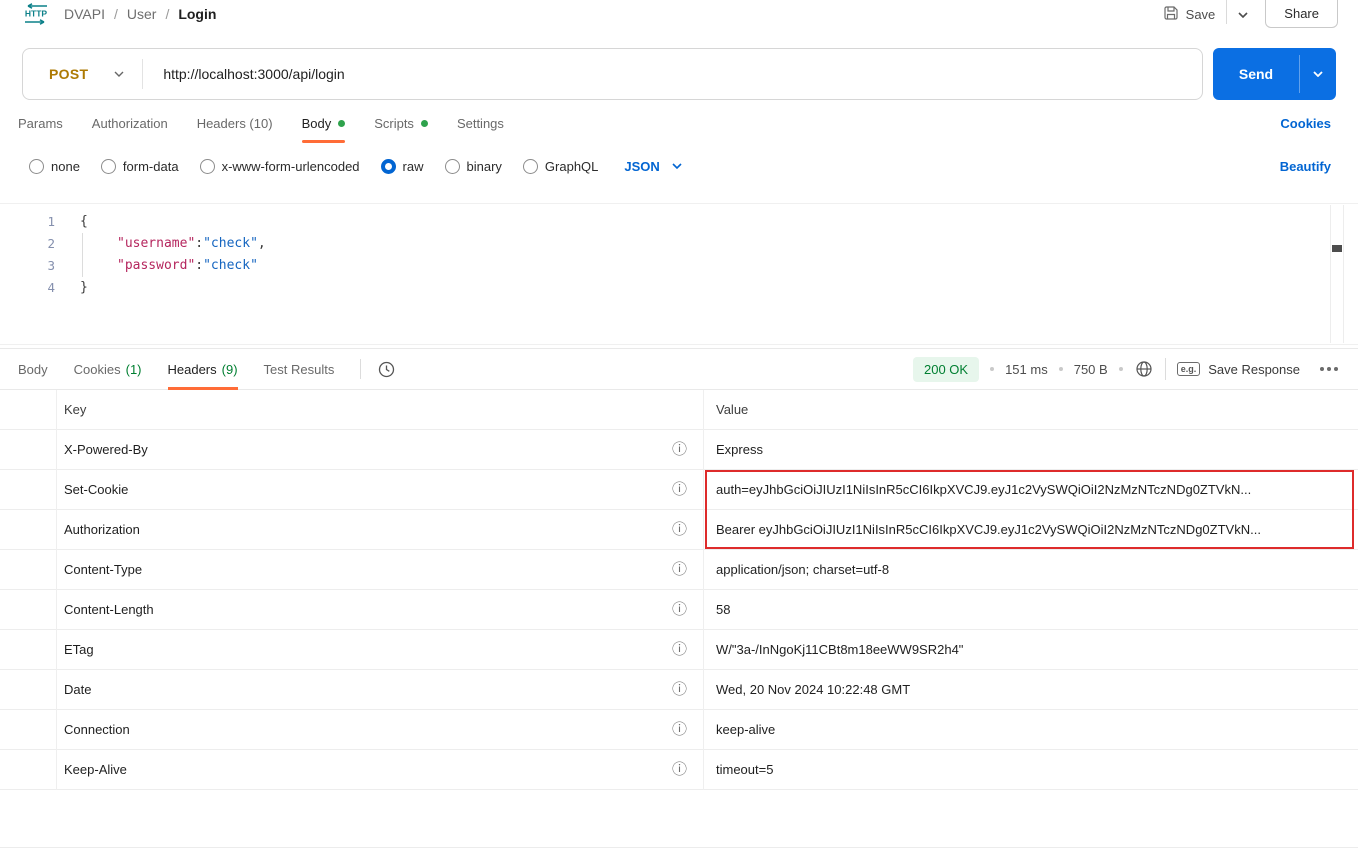 This screenshot has height=851, width=1358. I want to click on method-select: POST, so click(82, 74).